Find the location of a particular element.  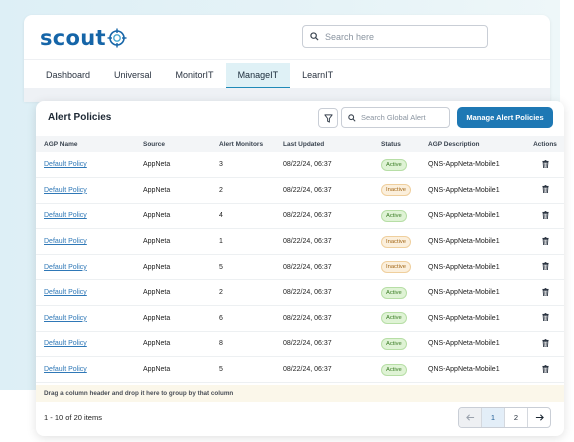

next-page-button is located at coordinates (539, 417).